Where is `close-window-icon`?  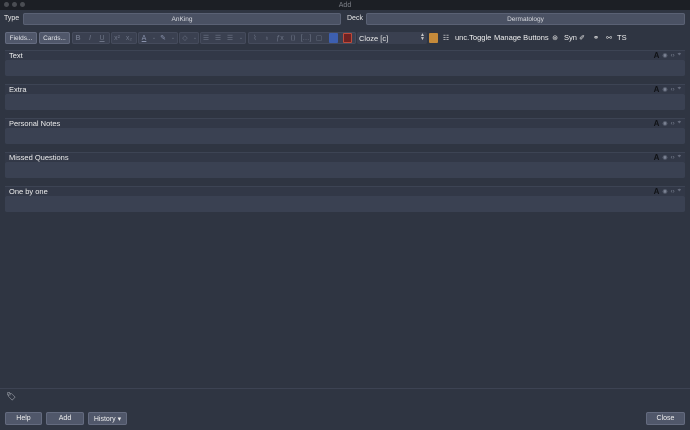
close-window-icon is located at coordinates (6, 4).